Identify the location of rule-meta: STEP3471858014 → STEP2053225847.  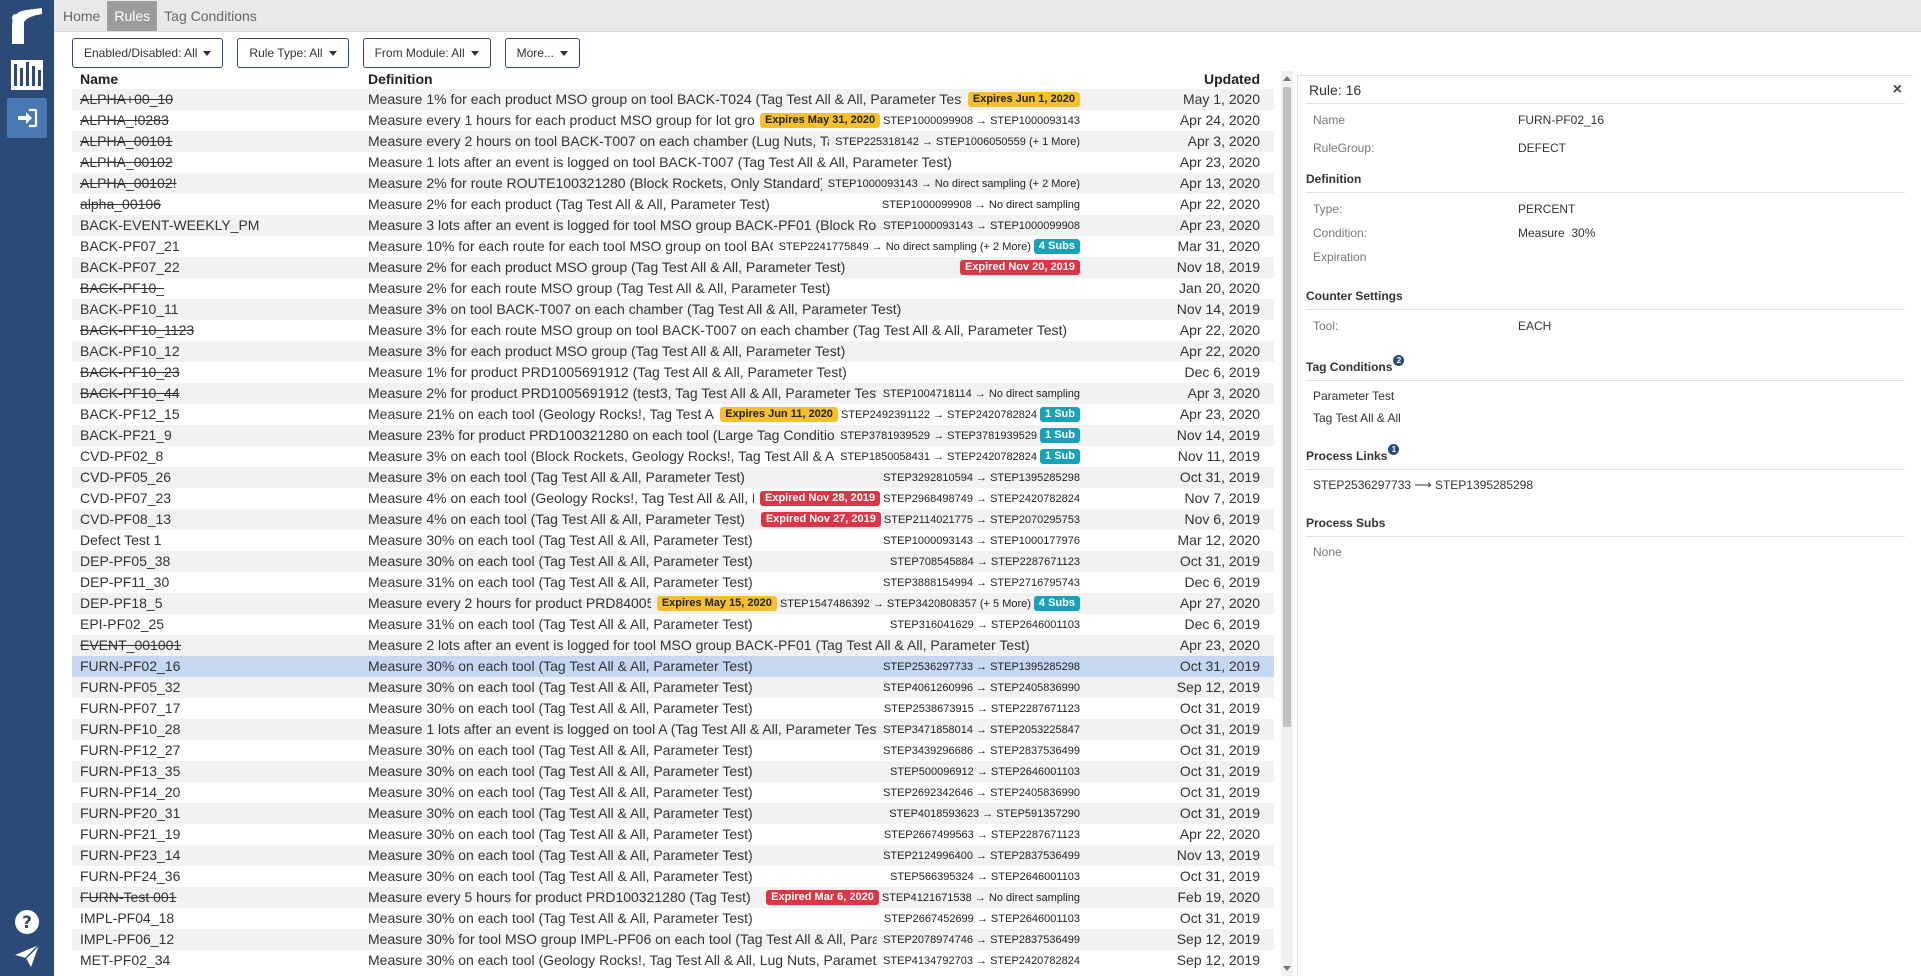
(978, 729).